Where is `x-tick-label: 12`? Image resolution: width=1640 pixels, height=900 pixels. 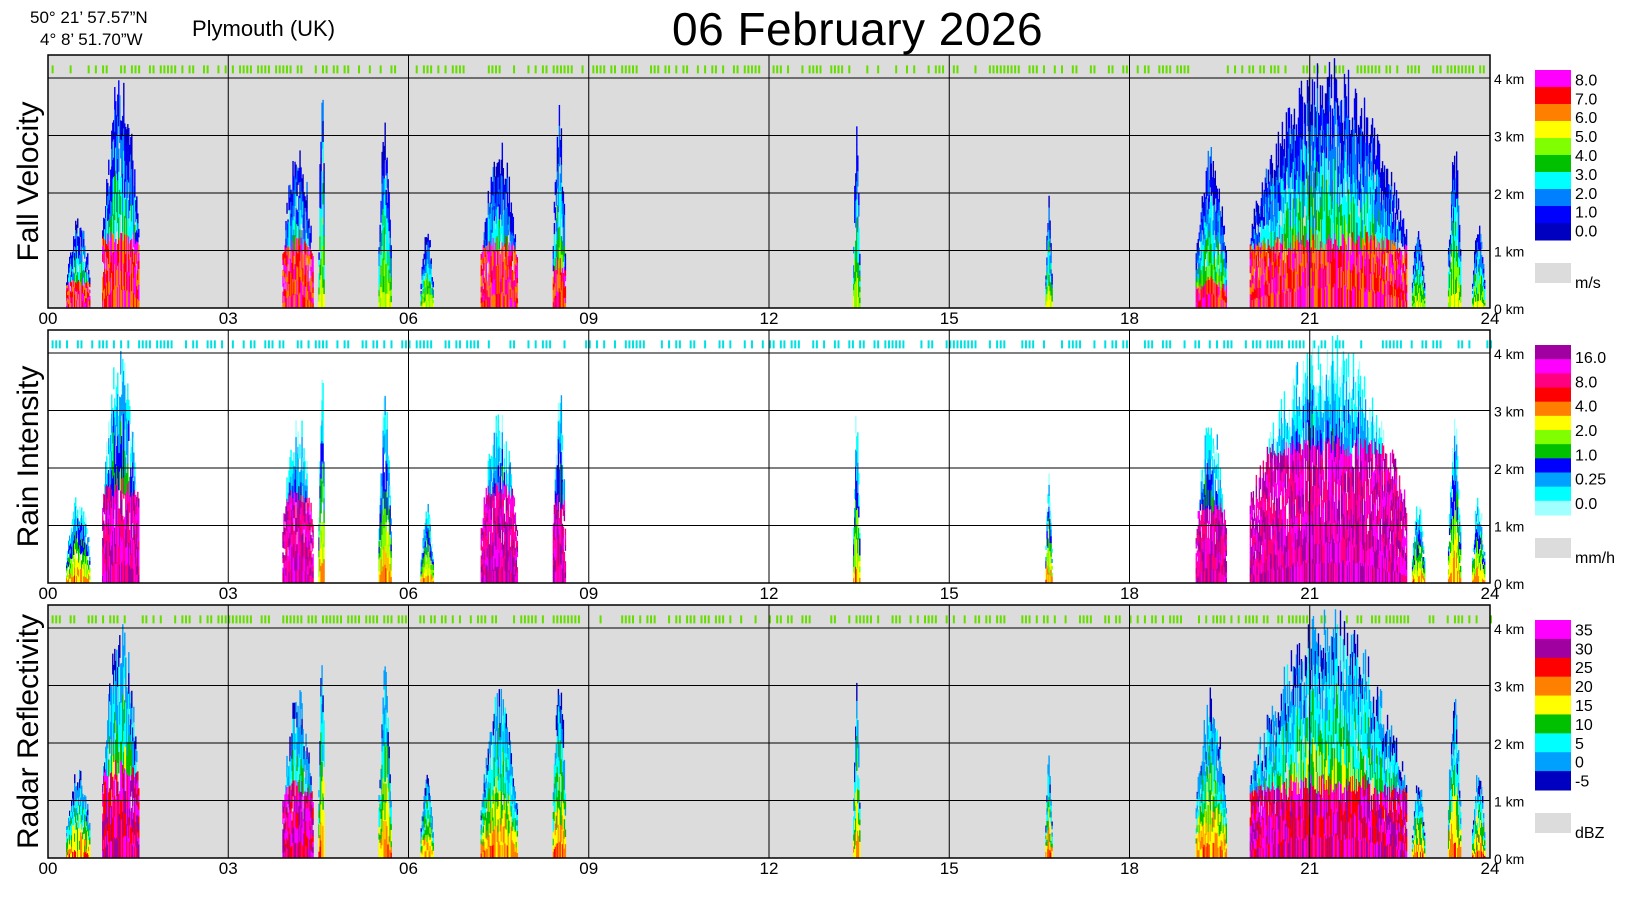
x-tick-label: 12 is located at coordinates (769, 318).